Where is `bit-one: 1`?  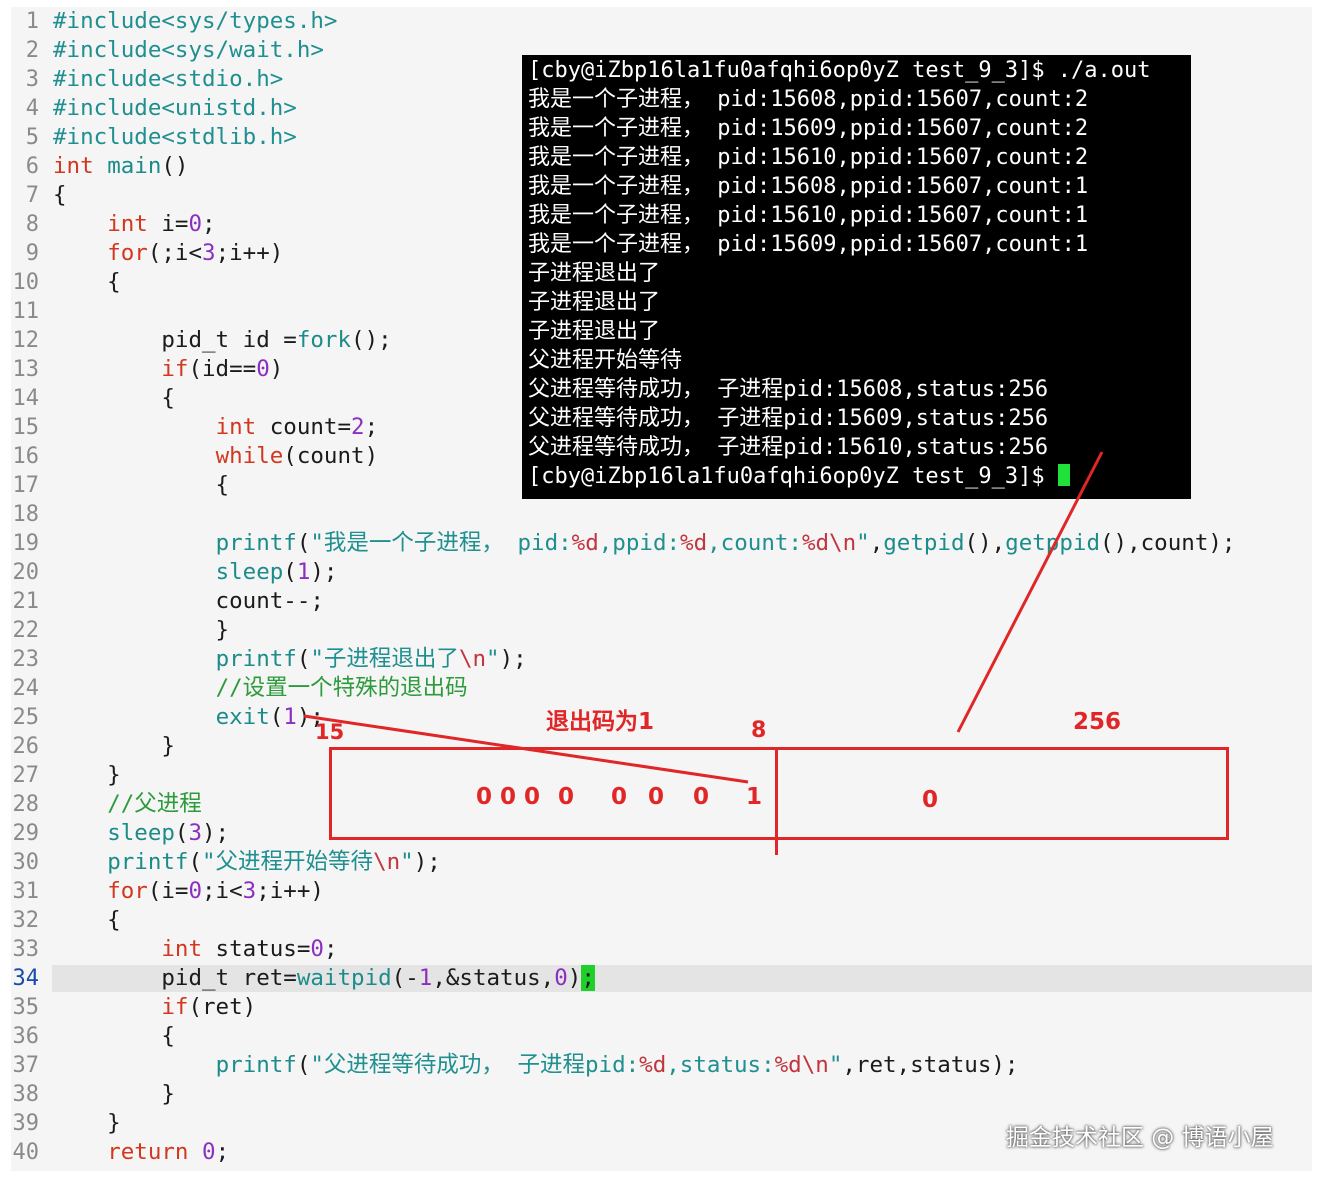 bit-one: 1 is located at coordinates (754, 797).